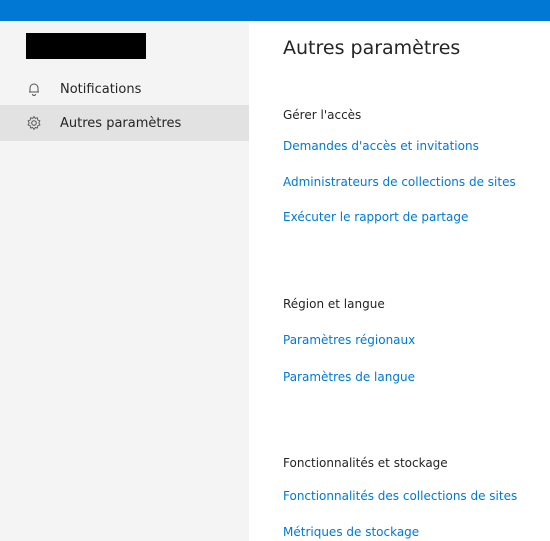 The image size is (550, 541). Describe the element at coordinates (34, 123) in the screenshot. I see `gear-icon` at that location.